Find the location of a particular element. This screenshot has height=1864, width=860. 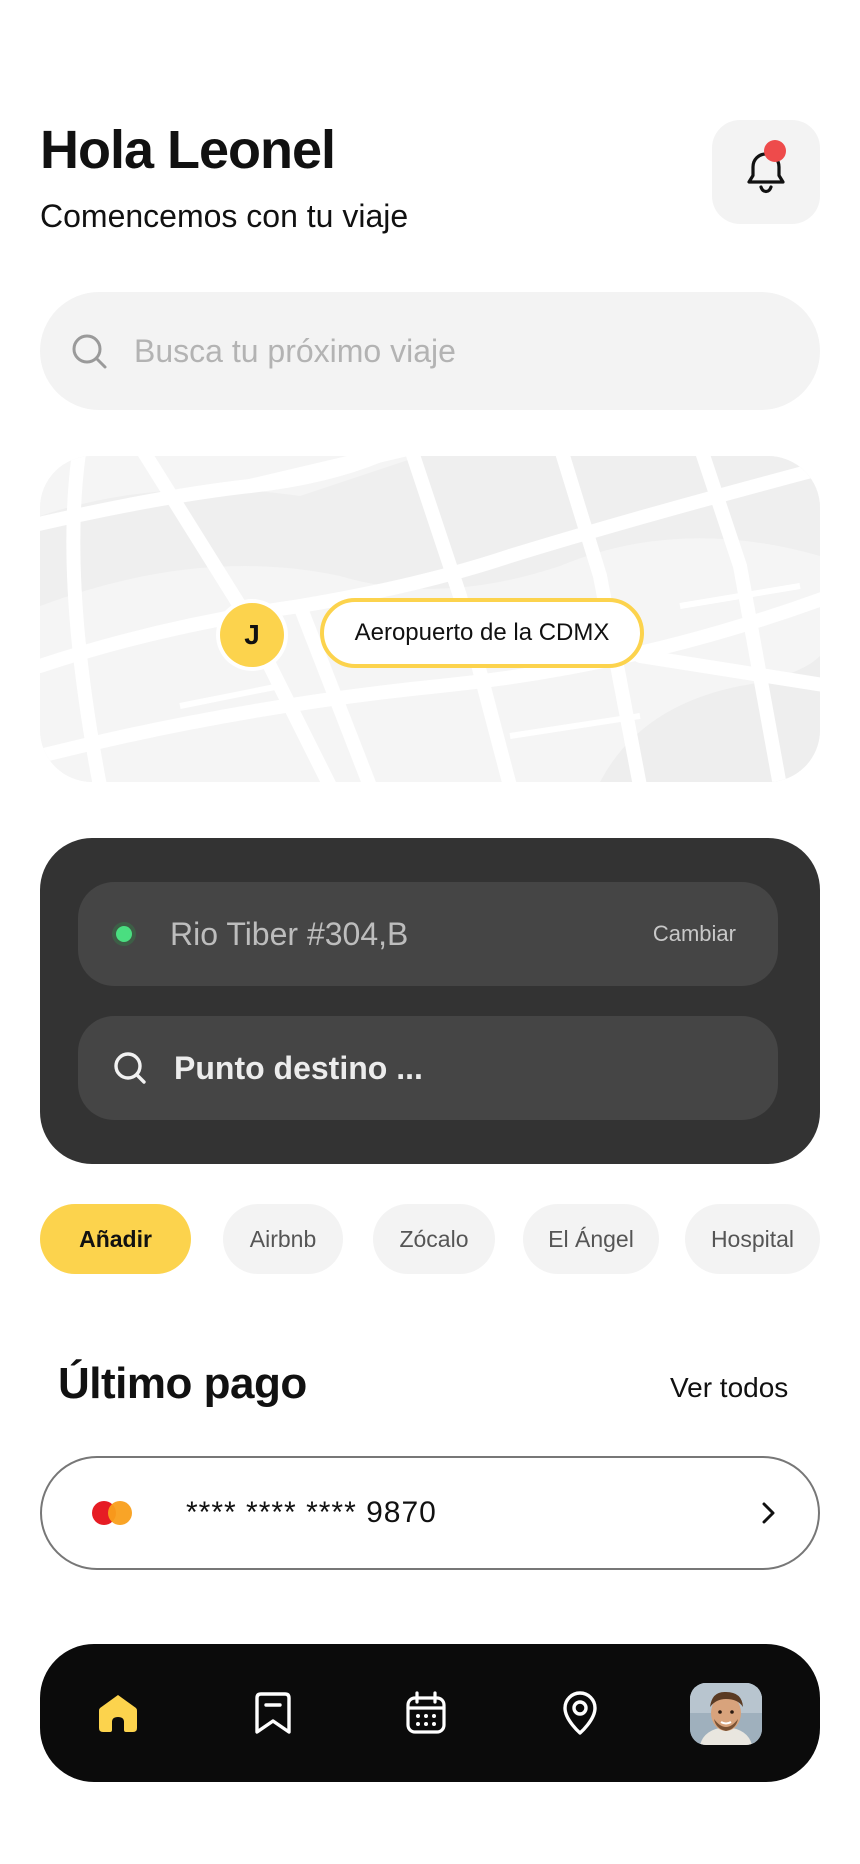

driver-marker: J is located at coordinates (252, 635).